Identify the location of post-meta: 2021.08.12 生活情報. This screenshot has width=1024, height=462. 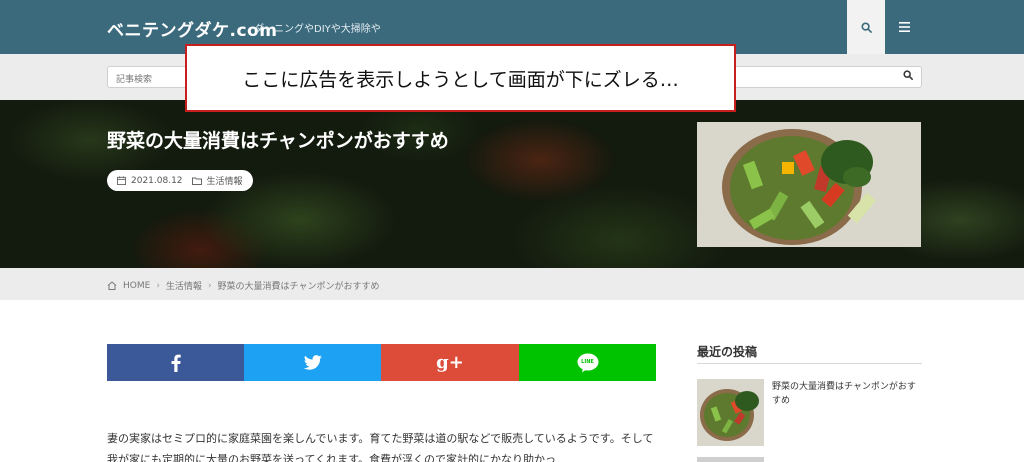
(180, 180).